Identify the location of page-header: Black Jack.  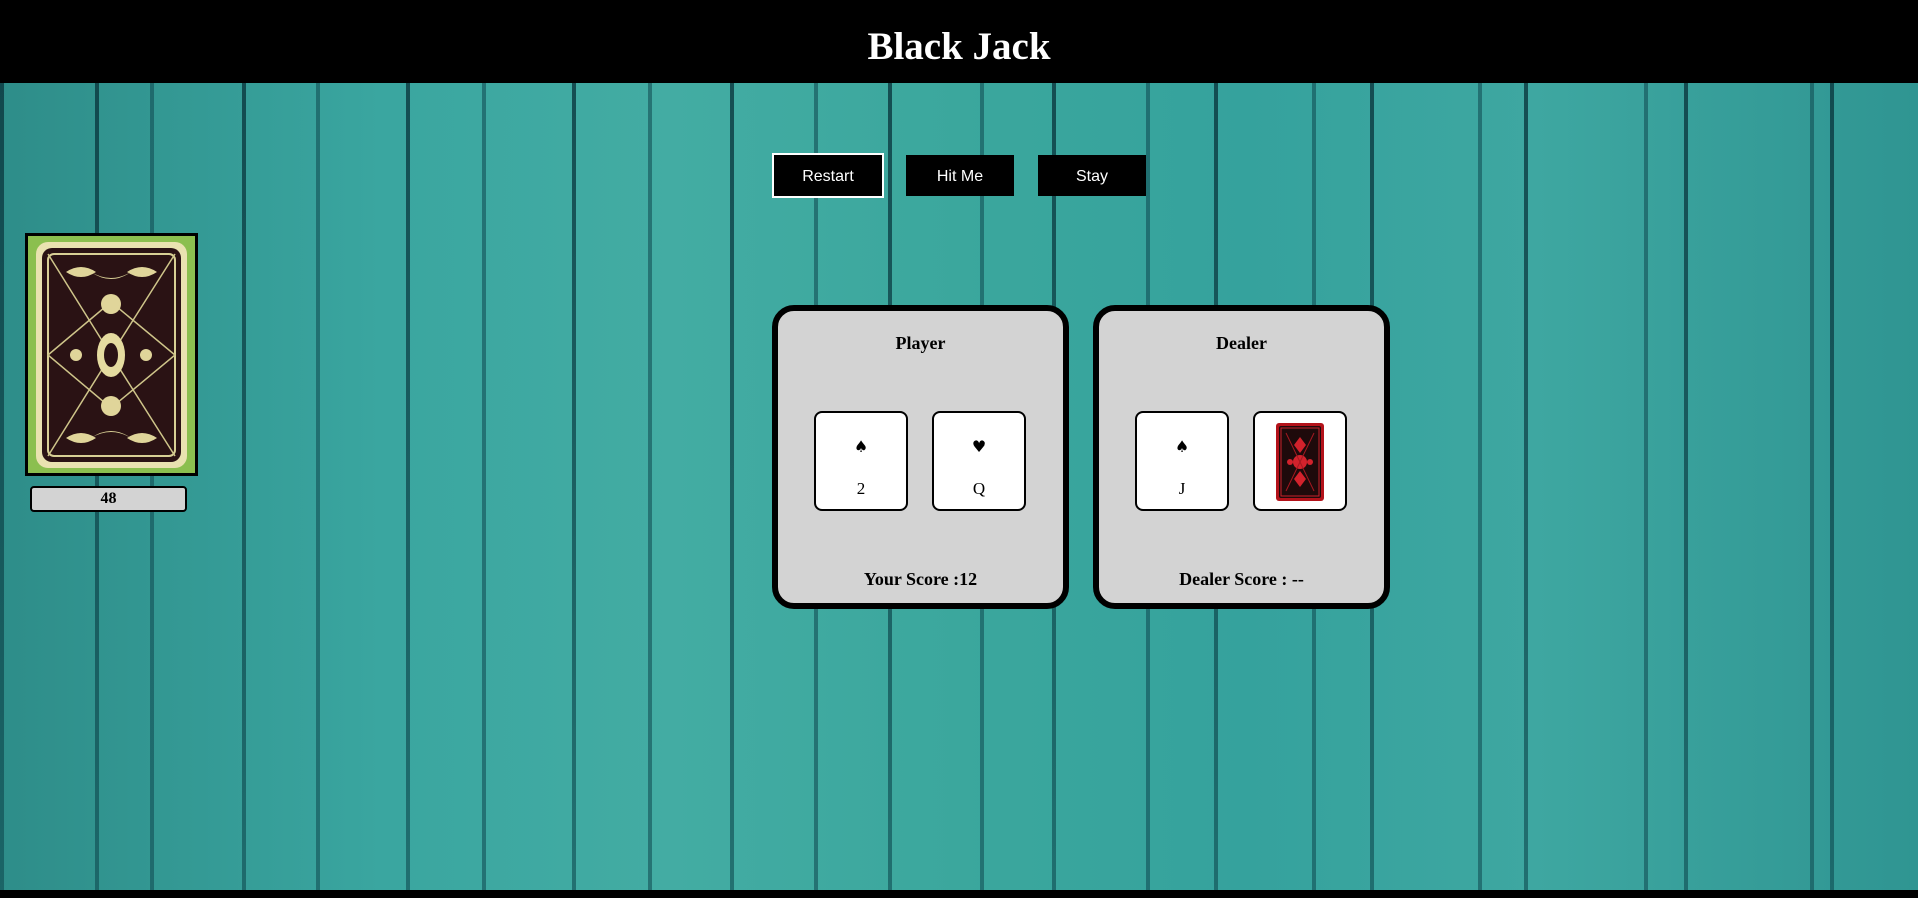
(959, 41).